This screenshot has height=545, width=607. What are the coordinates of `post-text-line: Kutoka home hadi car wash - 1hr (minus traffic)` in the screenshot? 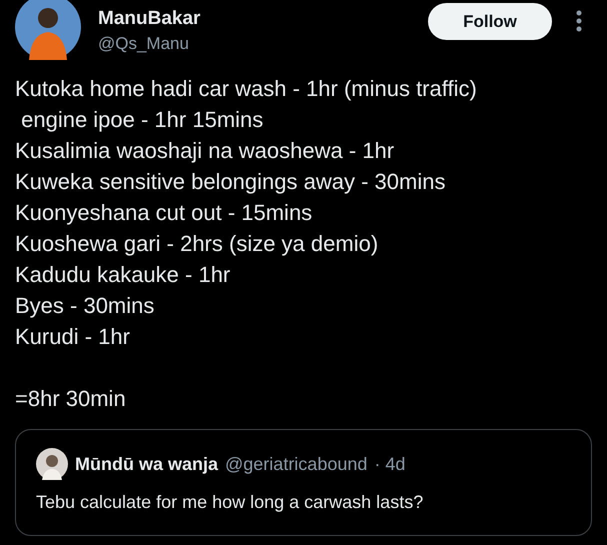 It's located at (246, 89).